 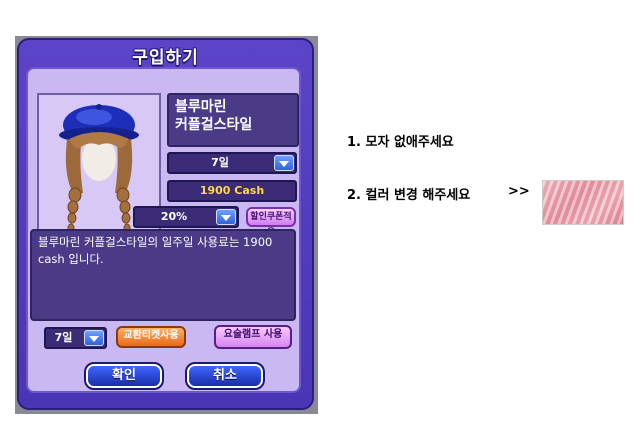 I want to click on cancel-button: 취소, so click(x=225, y=376).